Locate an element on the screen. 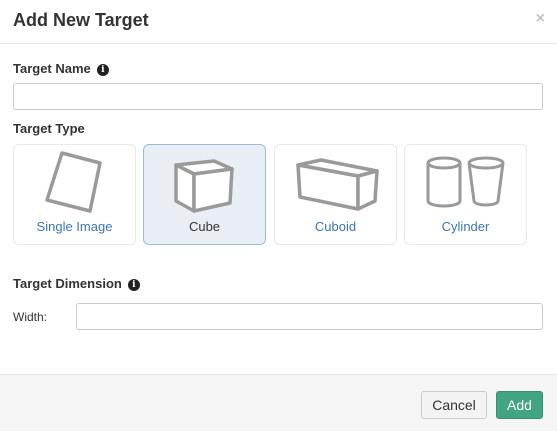  dialog-header: Add New Target × is located at coordinates (278, 22).